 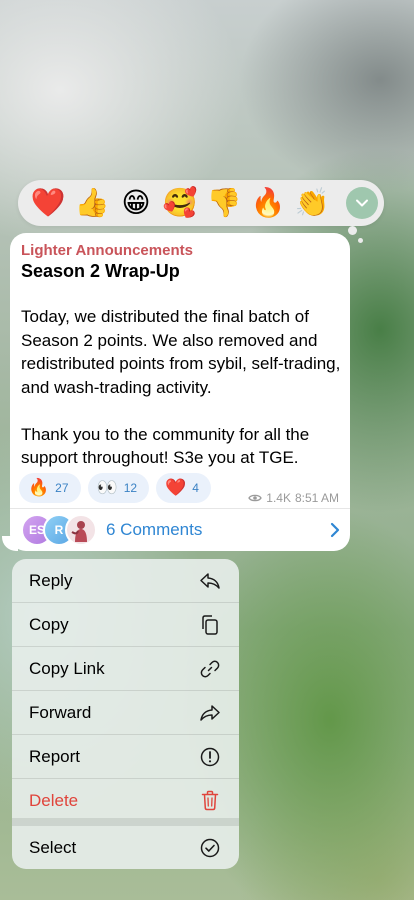 I want to click on link-icon, so click(x=210, y=669).